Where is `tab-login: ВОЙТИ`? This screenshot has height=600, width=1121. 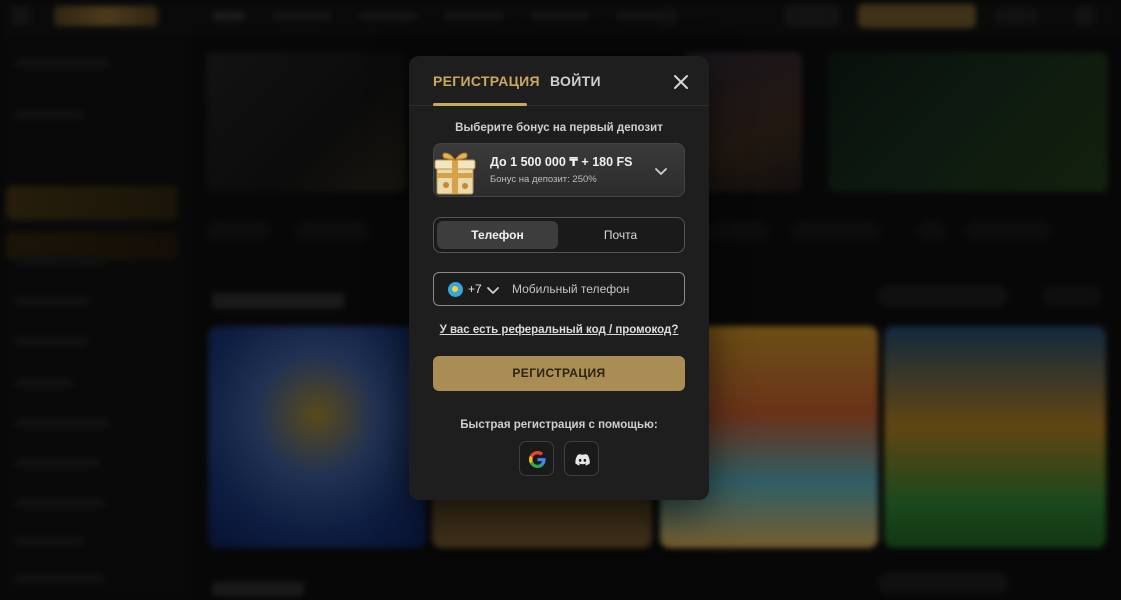
tab-login: ВОЙТИ is located at coordinates (575, 81).